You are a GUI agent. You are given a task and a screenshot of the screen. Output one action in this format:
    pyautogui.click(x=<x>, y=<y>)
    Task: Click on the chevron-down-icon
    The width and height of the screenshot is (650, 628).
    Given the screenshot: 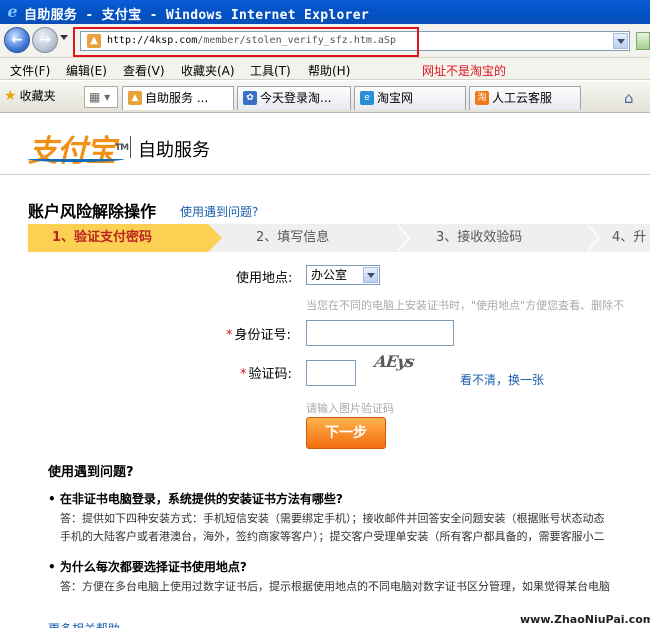 What is the action you would take?
    pyautogui.click(x=370, y=275)
    